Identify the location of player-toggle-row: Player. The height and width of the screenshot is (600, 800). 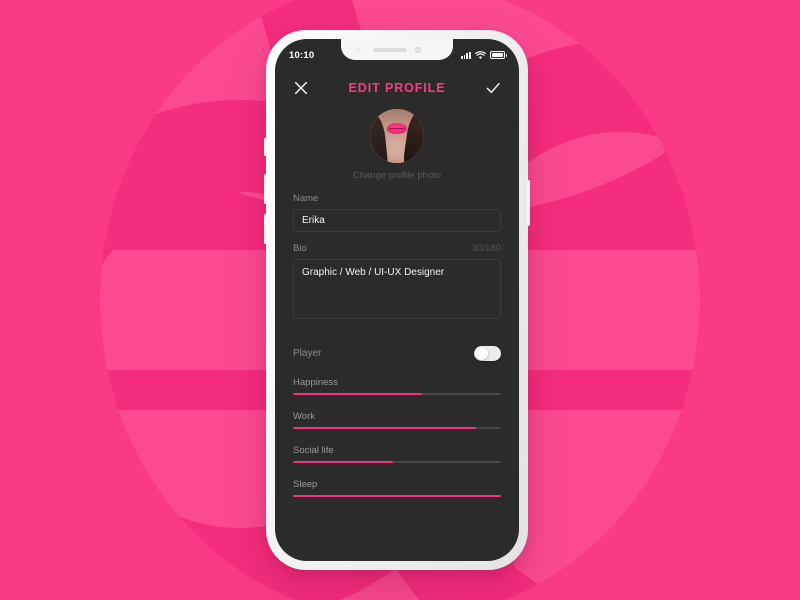
(397, 353).